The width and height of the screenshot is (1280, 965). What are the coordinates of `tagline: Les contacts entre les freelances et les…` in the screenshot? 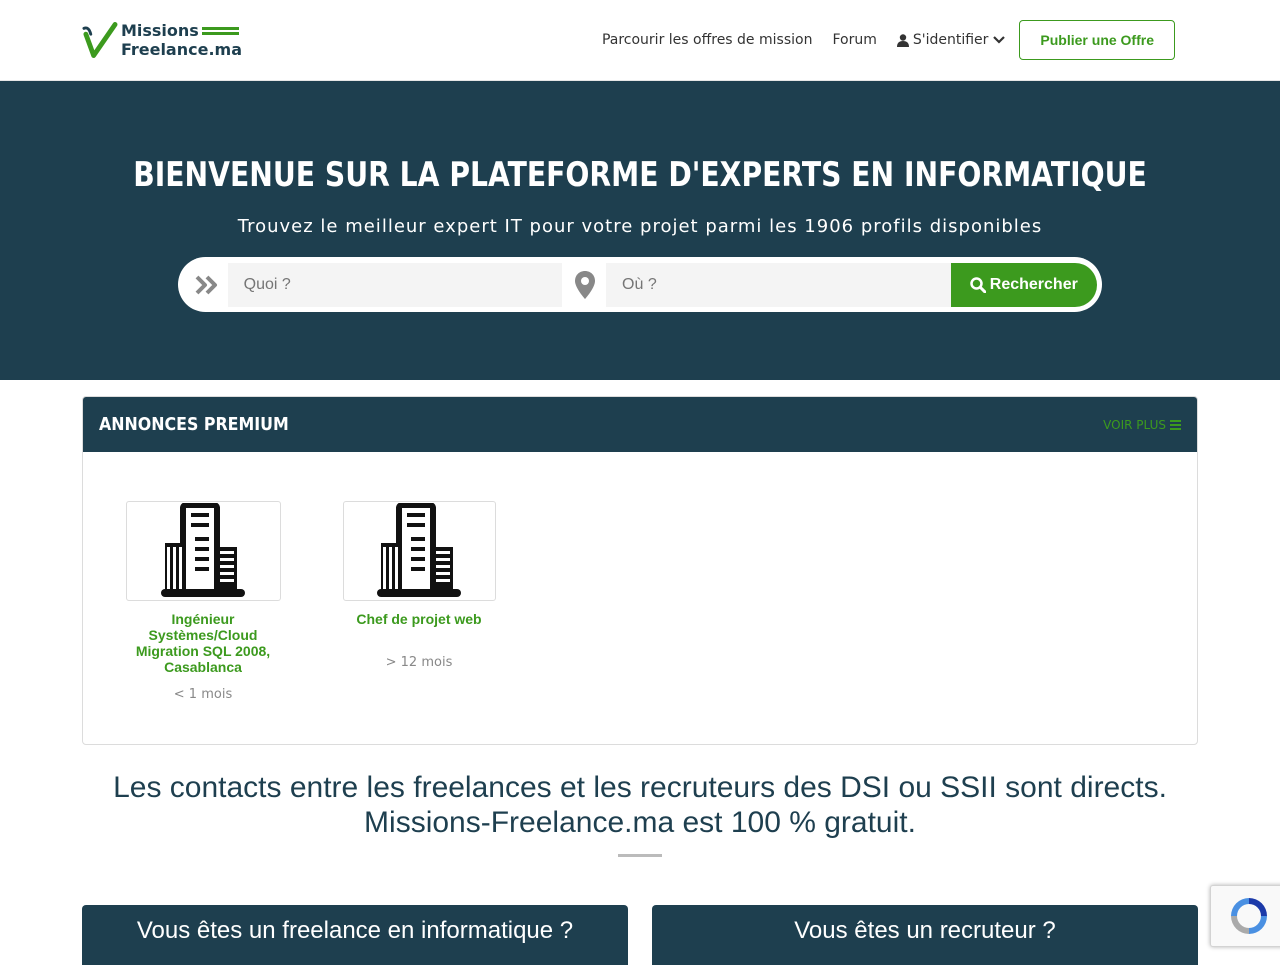 It's located at (640, 805).